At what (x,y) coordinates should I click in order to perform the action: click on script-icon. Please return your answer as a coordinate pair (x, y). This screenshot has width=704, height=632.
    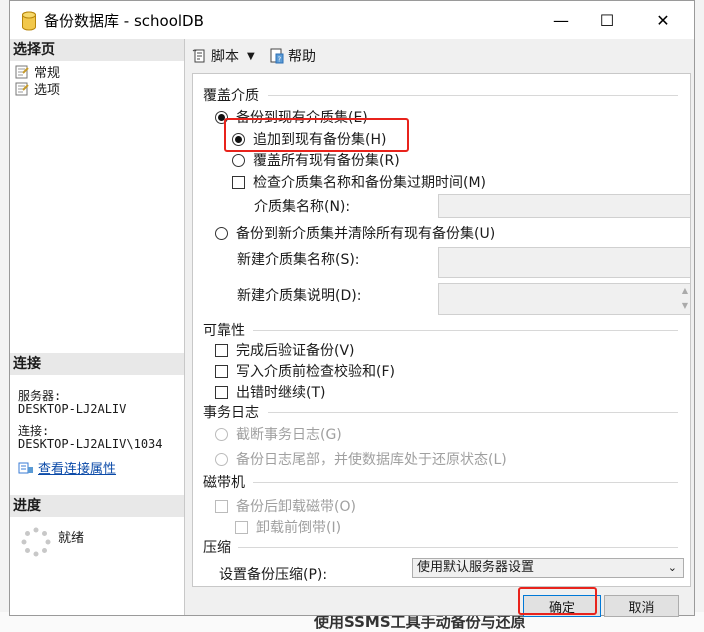
    Looking at the image, I should click on (198, 56).